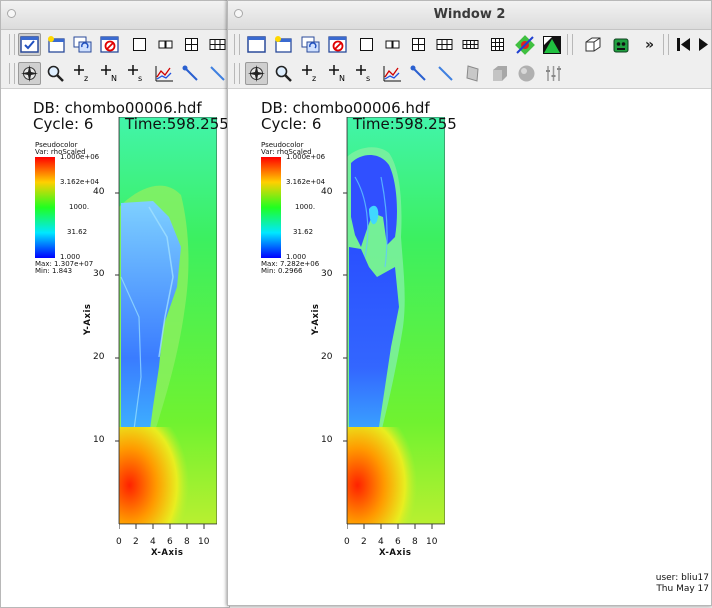  I want to click on robot-icon, so click(620, 45).